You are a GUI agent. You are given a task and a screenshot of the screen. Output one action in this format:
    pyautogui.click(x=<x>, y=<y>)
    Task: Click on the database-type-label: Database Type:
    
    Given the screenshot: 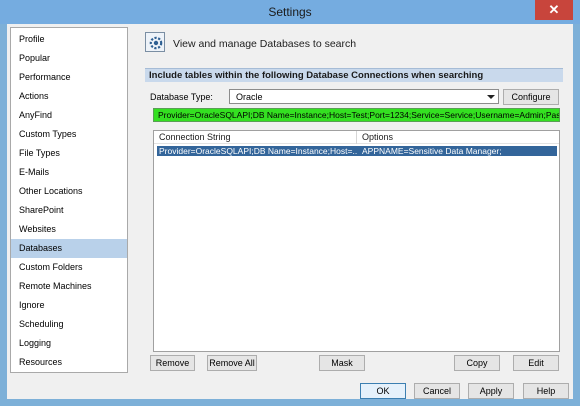 What is the action you would take?
    pyautogui.click(x=181, y=97)
    